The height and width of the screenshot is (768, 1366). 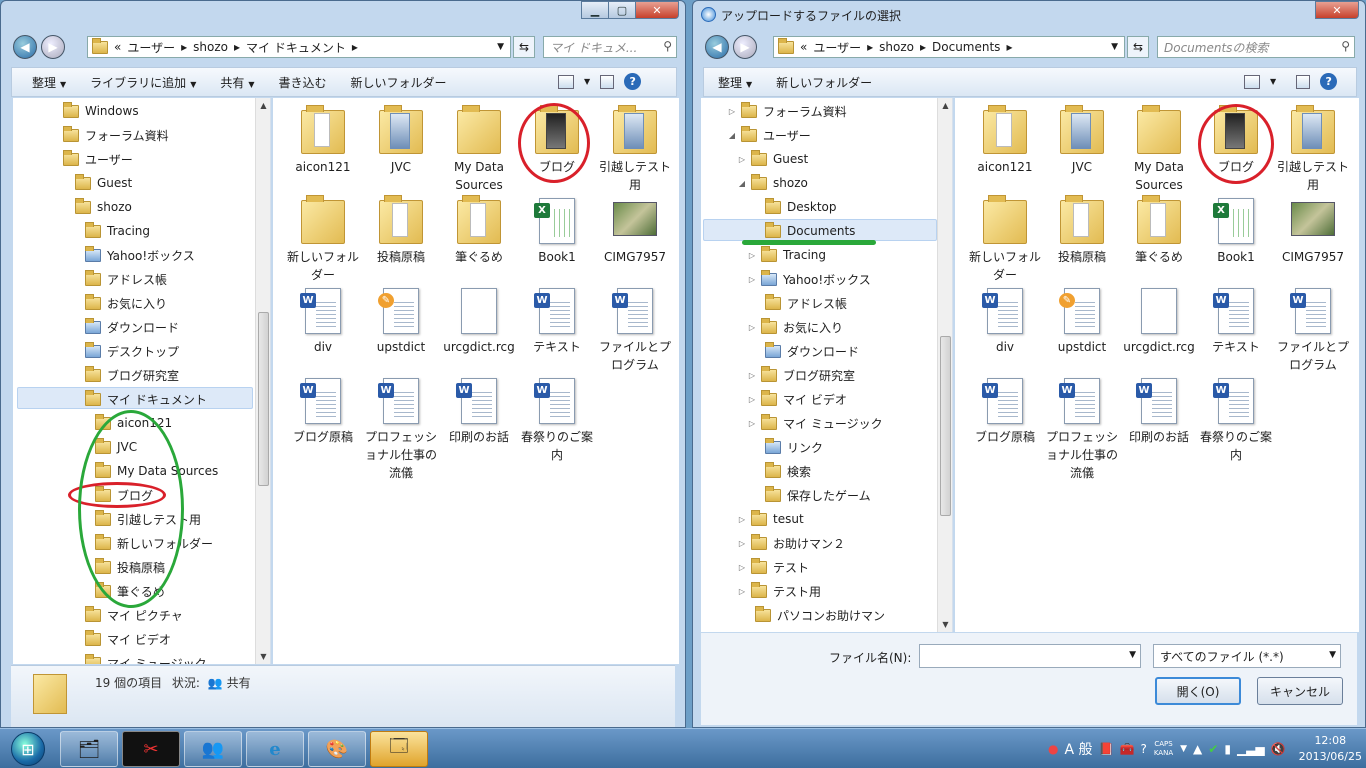 I want to click on tree-item: Desktop, so click(x=794, y=207).